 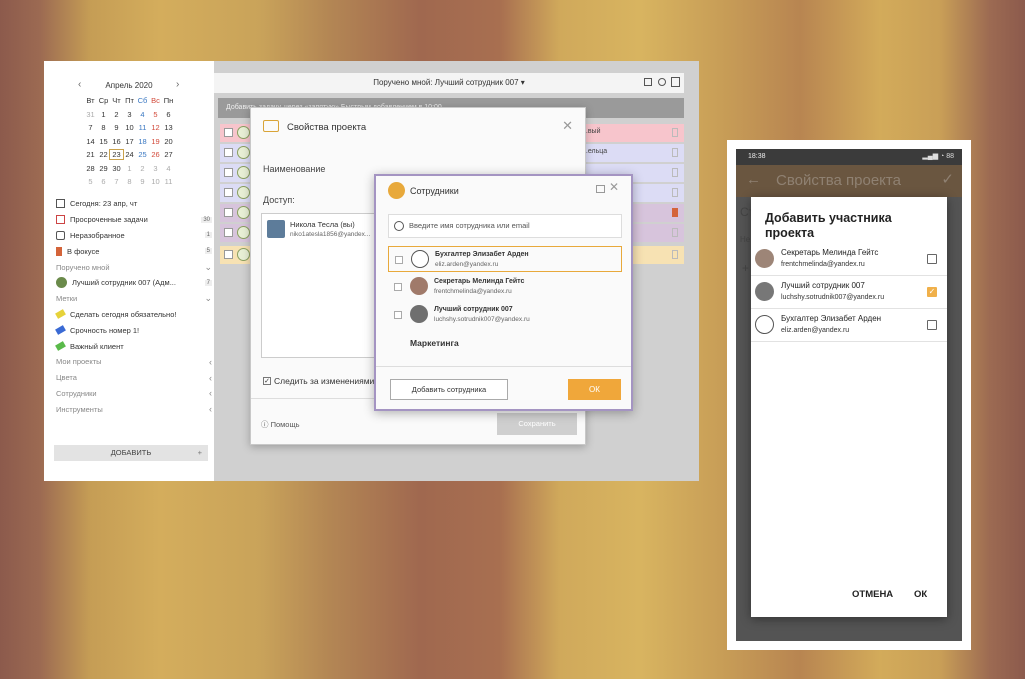 What do you see at coordinates (129, 154) in the screenshot?
I see `calendar-day: 24` at bounding box center [129, 154].